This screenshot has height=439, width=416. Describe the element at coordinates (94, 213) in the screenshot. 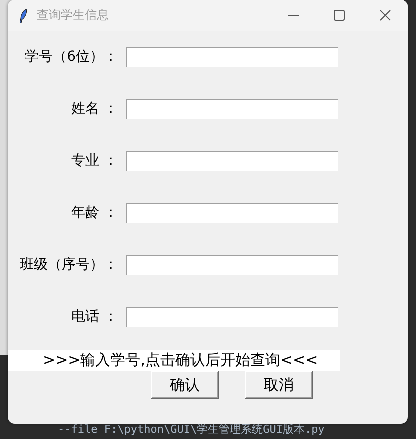

I see `field-label: 年龄 ：` at that location.